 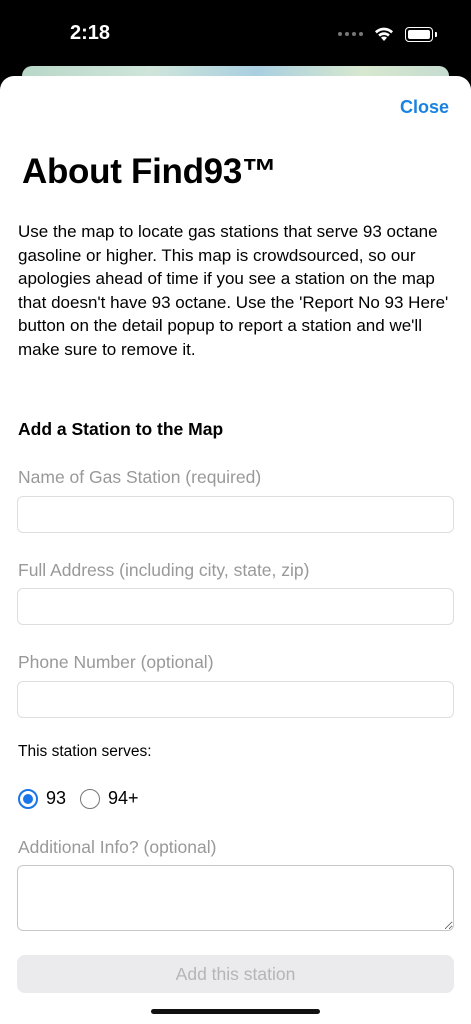 What do you see at coordinates (235, 606) in the screenshot?
I see `address-field` at bounding box center [235, 606].